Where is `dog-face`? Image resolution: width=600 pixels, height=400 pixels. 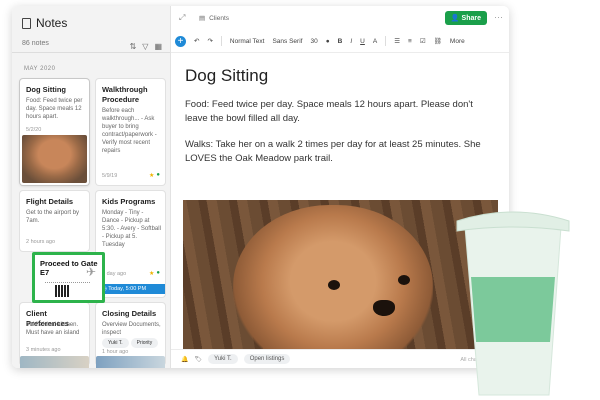 dog-face is located at coordinates (333, 280).